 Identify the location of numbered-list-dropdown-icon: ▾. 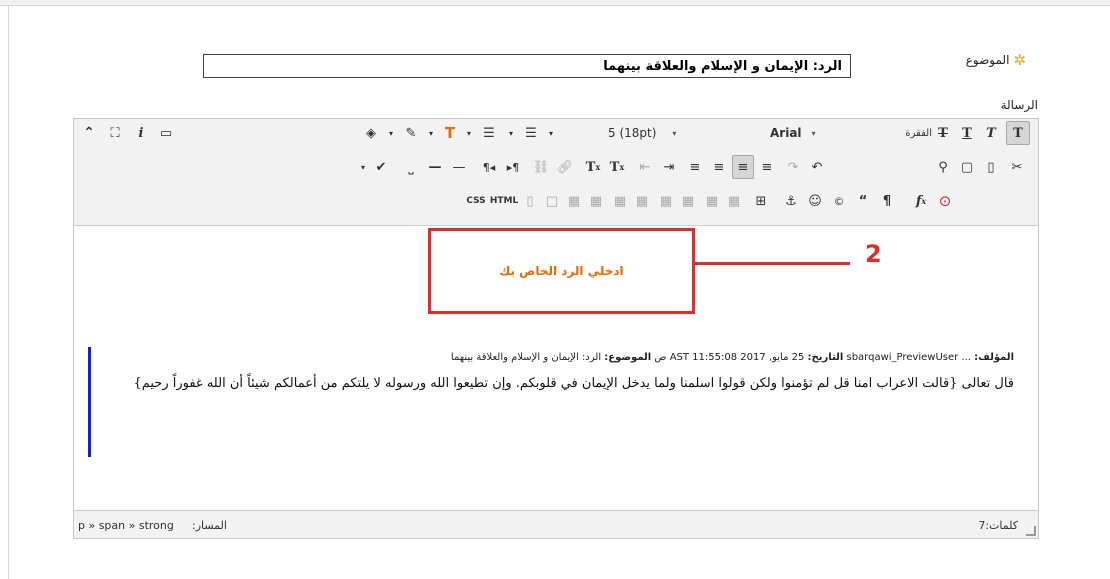
(511, 133).